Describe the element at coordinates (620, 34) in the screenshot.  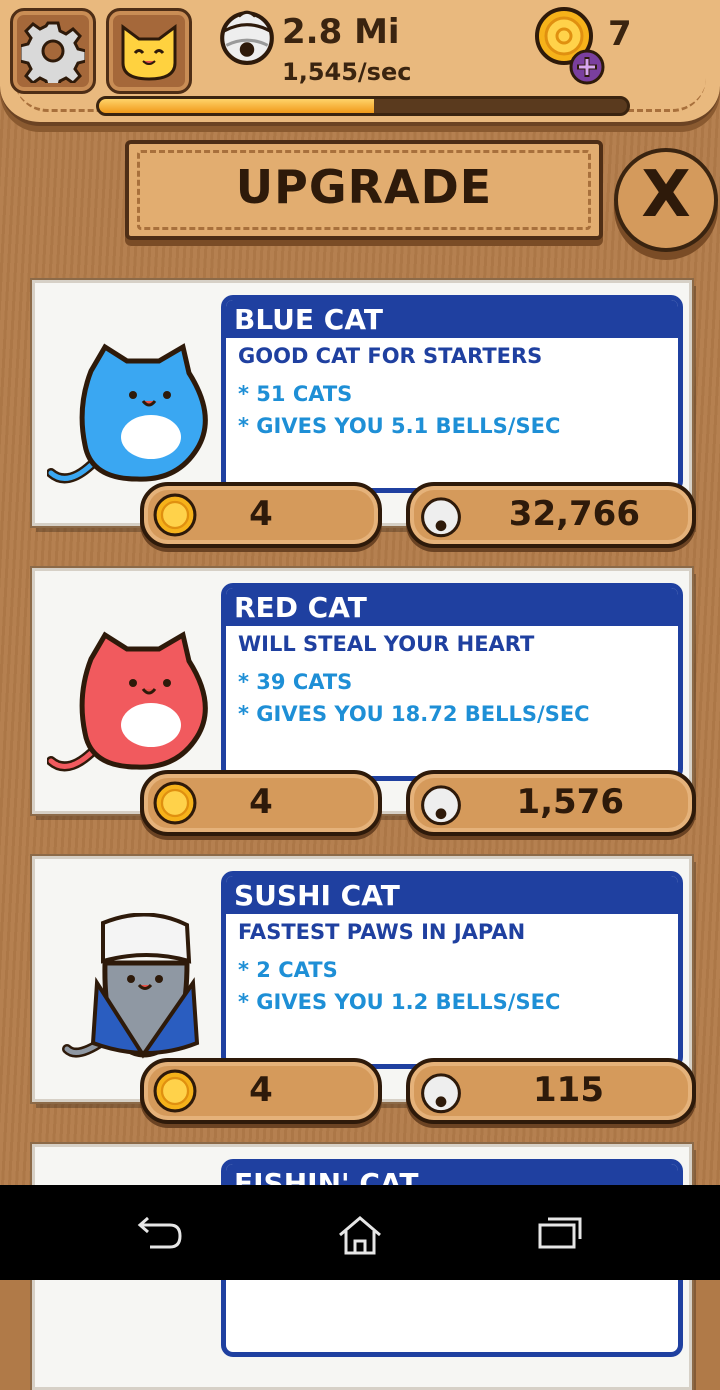
I see `coin-count: 7` at that location.